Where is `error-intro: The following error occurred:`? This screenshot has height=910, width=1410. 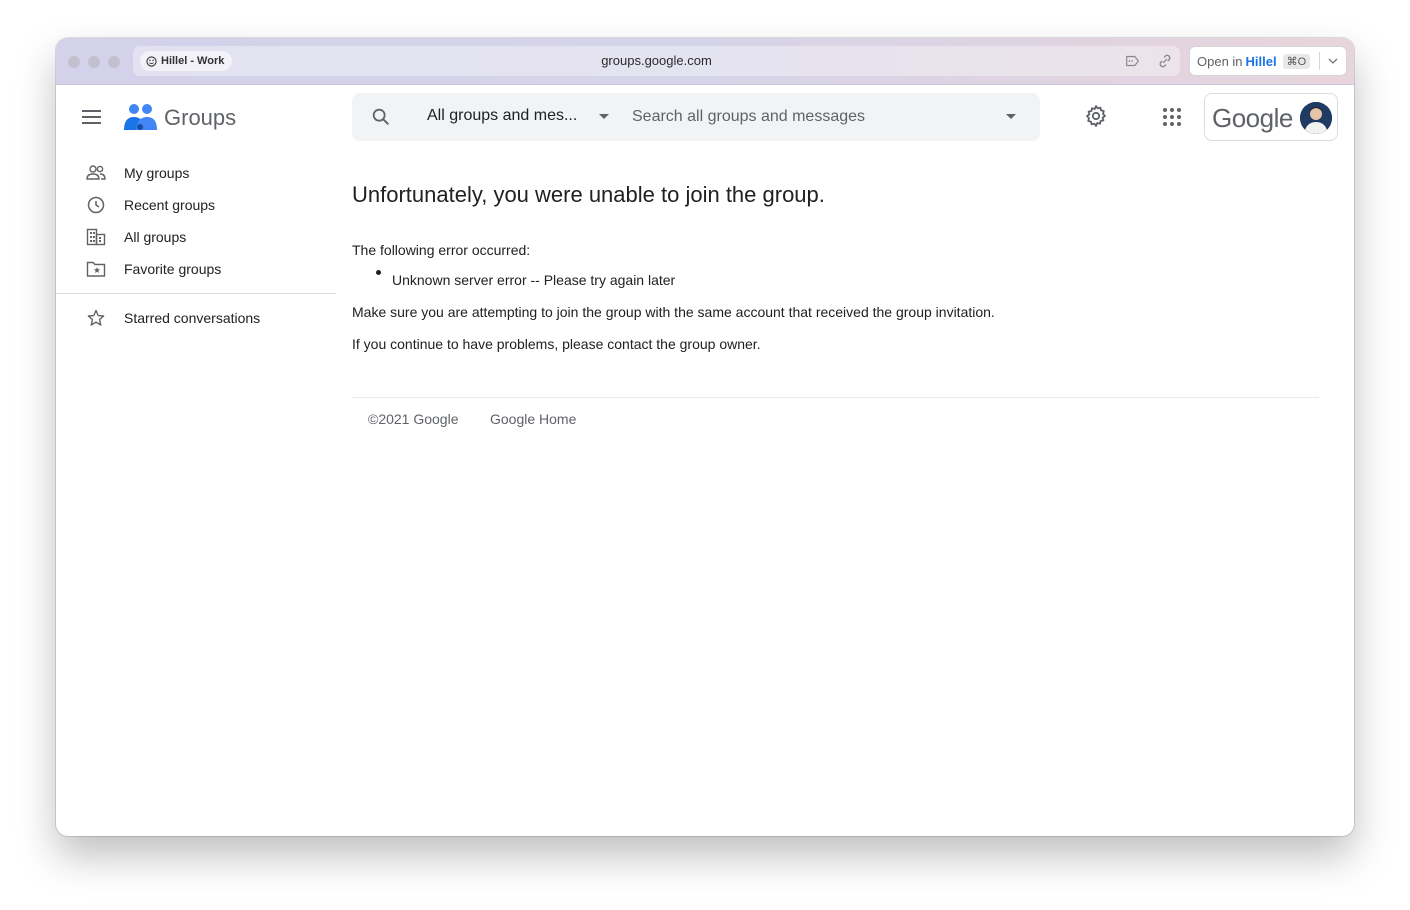 error-intro: The following error occurred: is located at coordinates (441, 250).